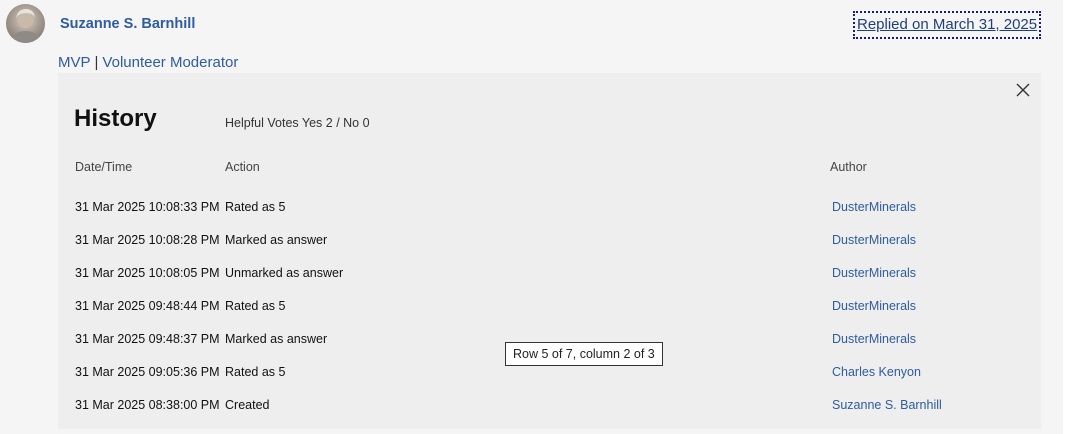  What do you see at coordinates (147, 405) in the screenshot?
I see `cell-datetime: 31 Mar 2025 08:38:00 PM` at bounding box center [147, 405].